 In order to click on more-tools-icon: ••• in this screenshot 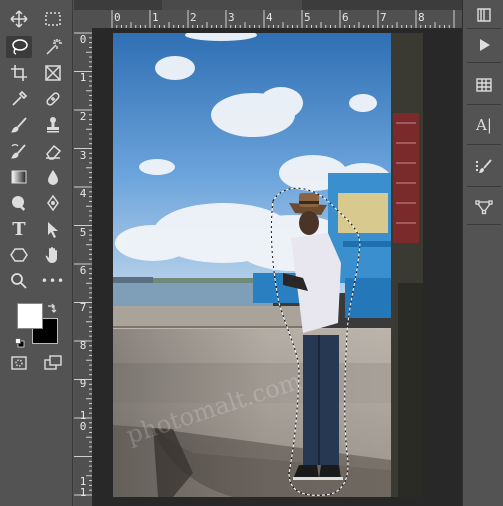, I will do `click(53, 281)`.